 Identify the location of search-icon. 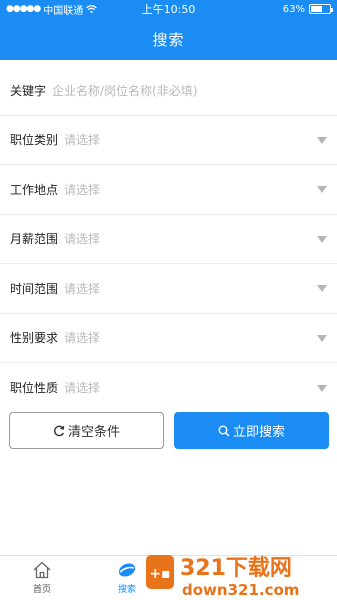
(224, 431).